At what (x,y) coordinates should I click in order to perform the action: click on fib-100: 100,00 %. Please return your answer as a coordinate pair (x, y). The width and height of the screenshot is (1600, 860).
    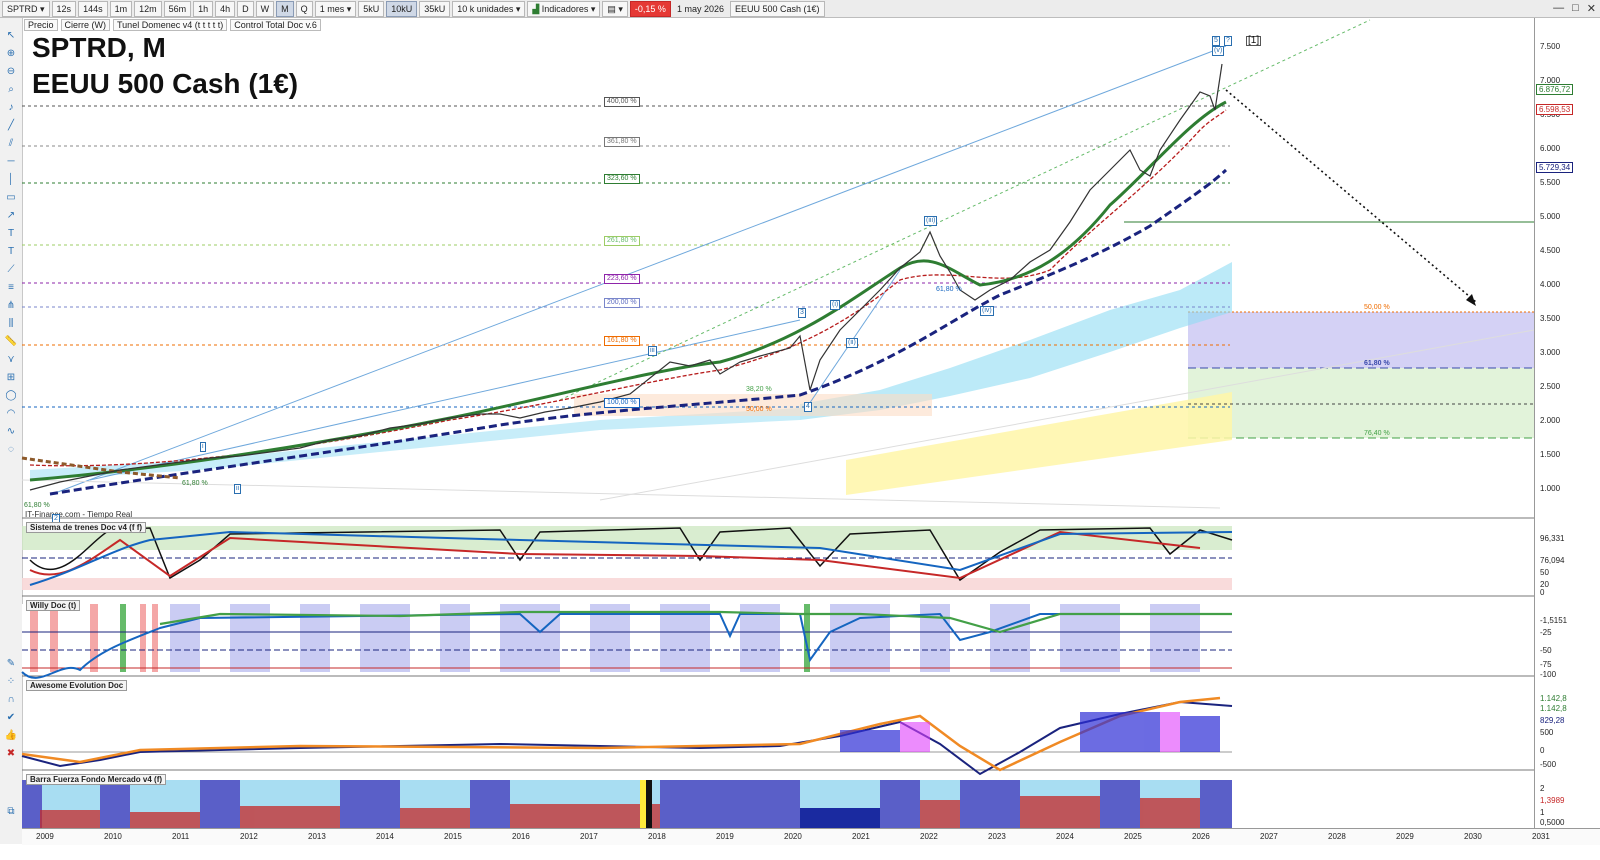
    Looking at the image, I should click on (622, 403).